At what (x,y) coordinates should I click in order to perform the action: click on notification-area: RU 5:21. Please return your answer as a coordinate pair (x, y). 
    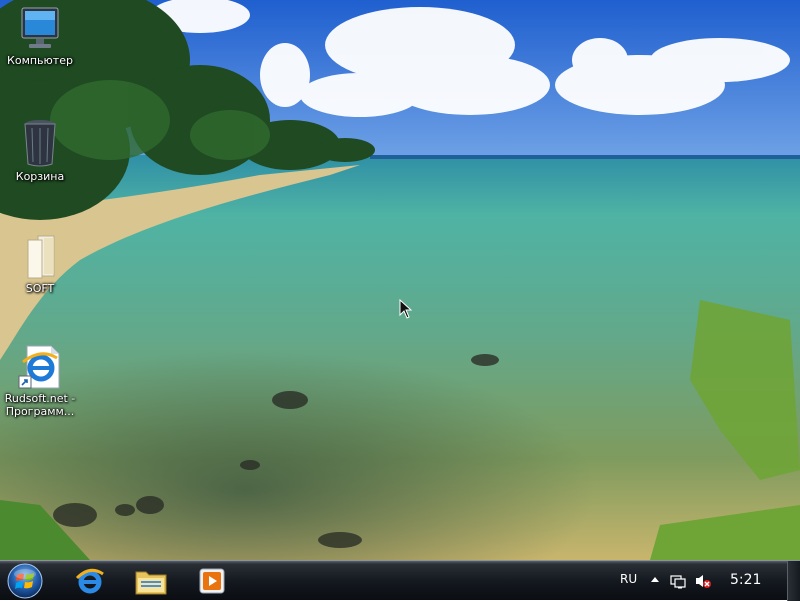
    Looking at the image, I should click on (700, 581).